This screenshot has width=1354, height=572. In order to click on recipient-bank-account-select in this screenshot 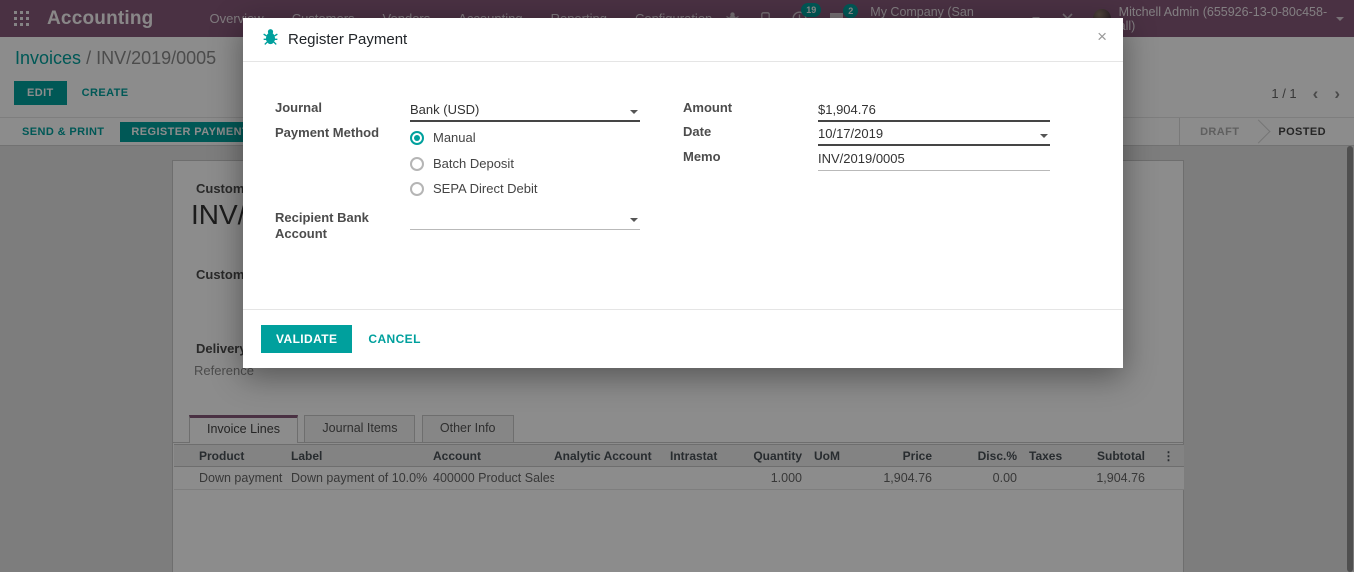, I will do `click(525, 220)`.